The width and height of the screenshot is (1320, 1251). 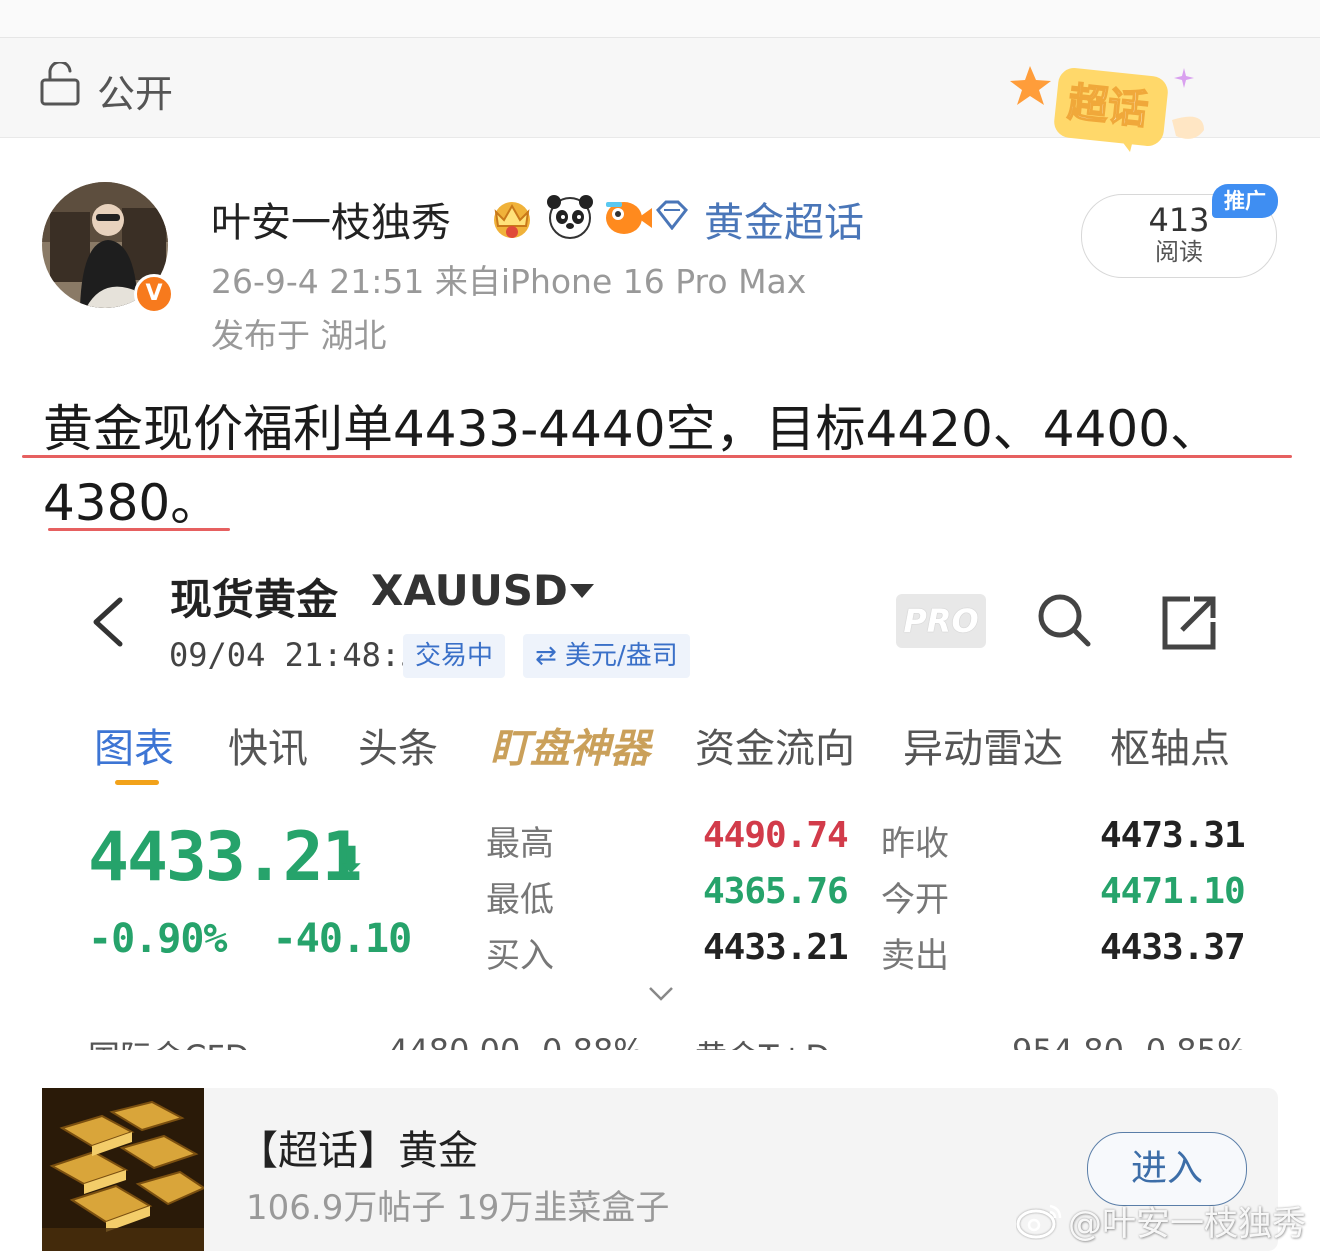 What do you see at coordinates (629, 218) in the screenshot?
I see `fish-badge-icon` at bounding box center [629, 218].